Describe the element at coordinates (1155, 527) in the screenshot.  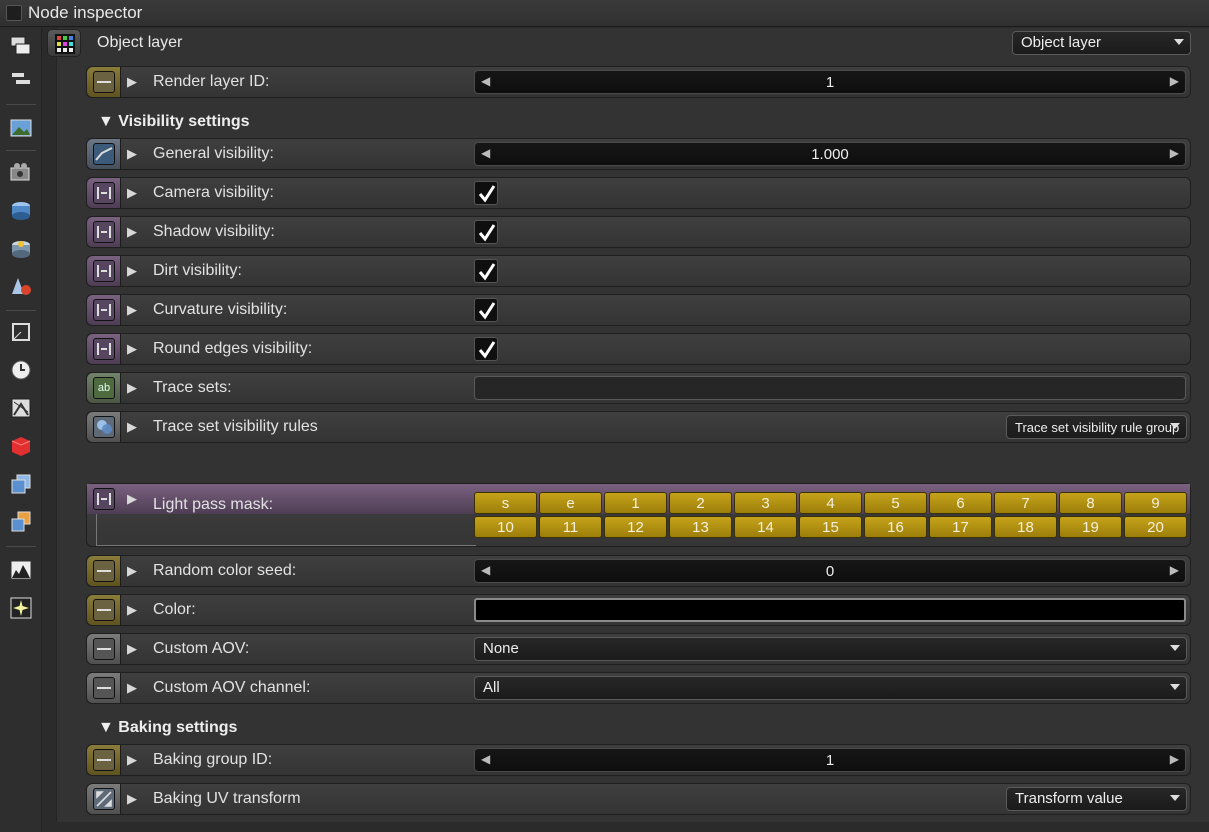
I see `mask-button-20: 20` at that location.